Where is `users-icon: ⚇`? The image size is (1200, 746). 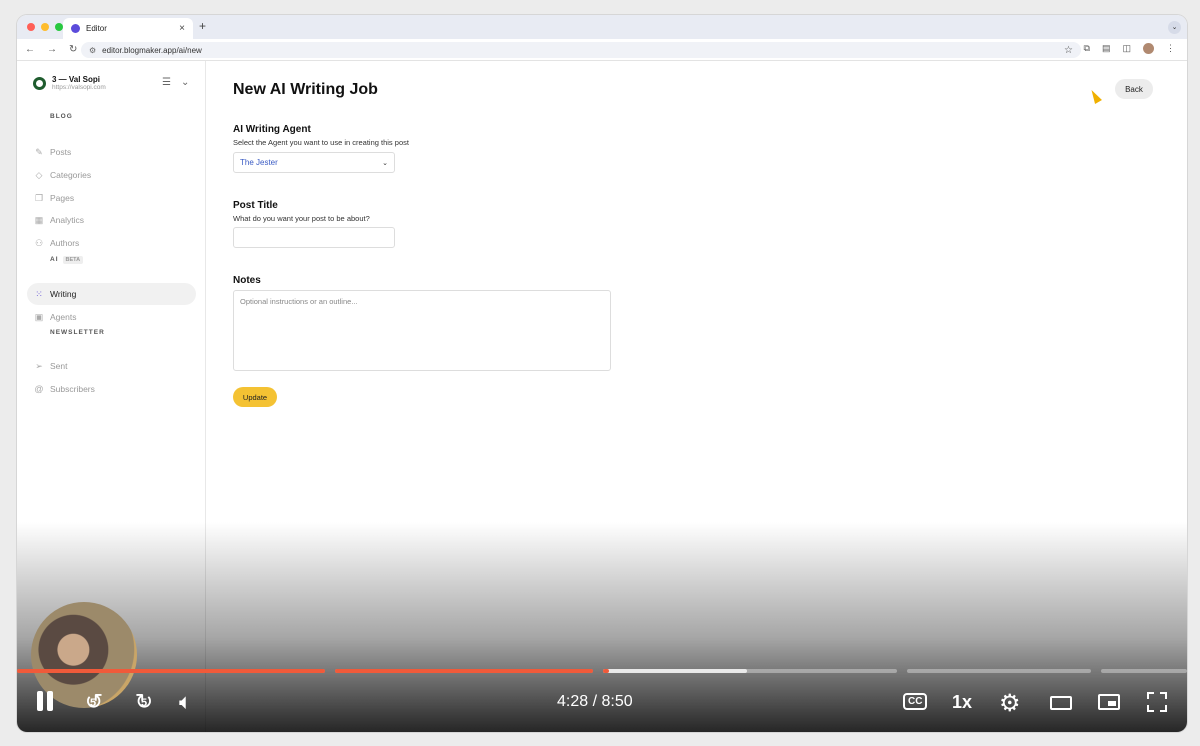
users-icon: ⚇ is located at coordinates (39, 242).